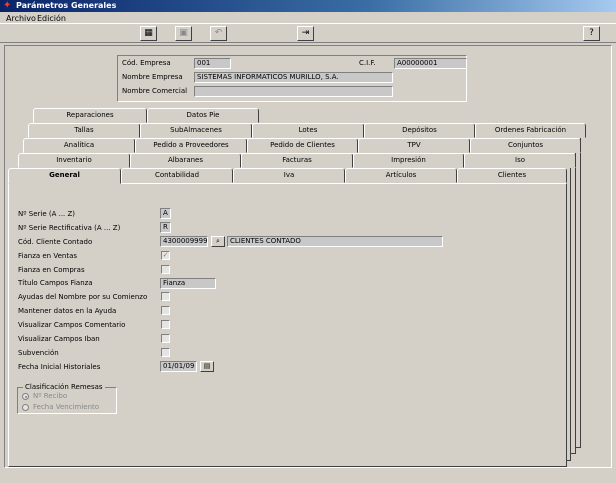  I want to click on help-button: ?, so click(591, 33).